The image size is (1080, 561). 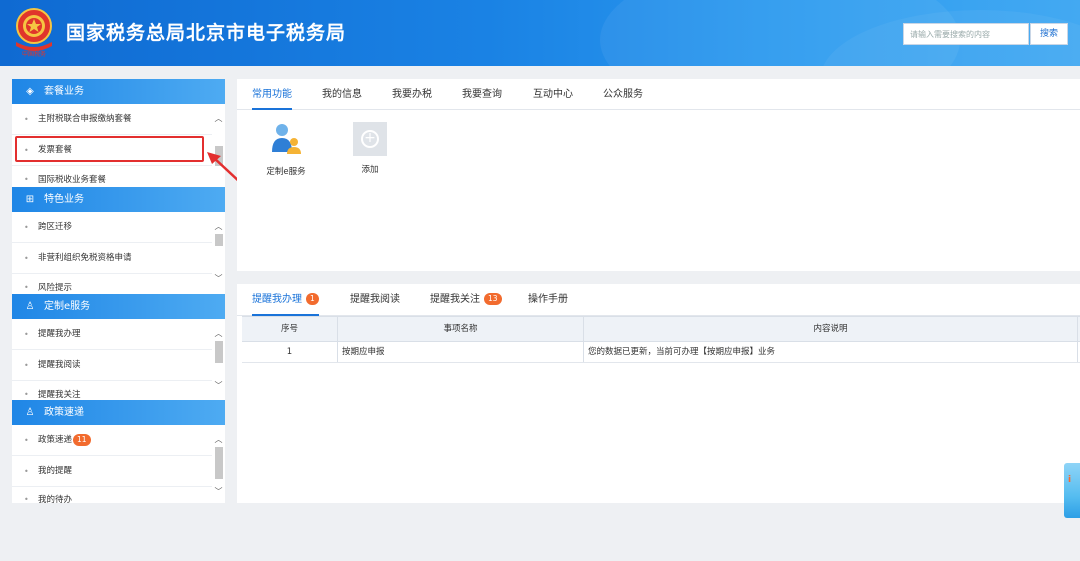 I want to click on tab-remind-read: 提醒我阅读, so click(x=375, y=300).